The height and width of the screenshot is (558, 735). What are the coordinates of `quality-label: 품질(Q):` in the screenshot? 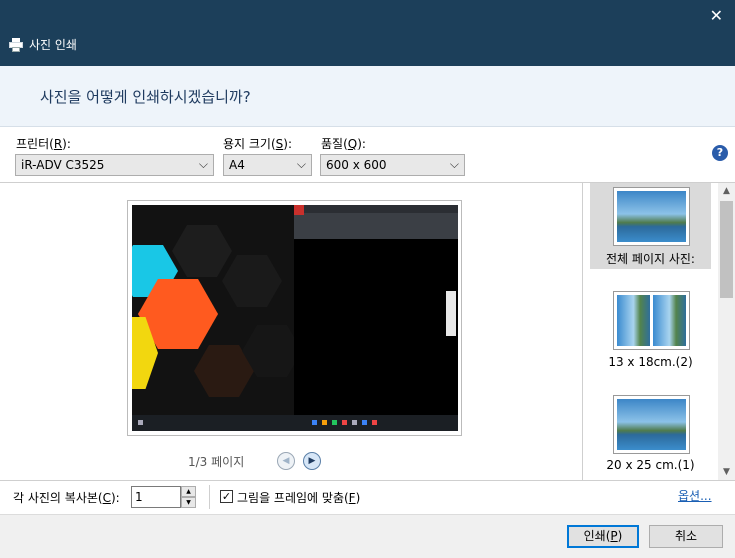 It's located at (343, 144).